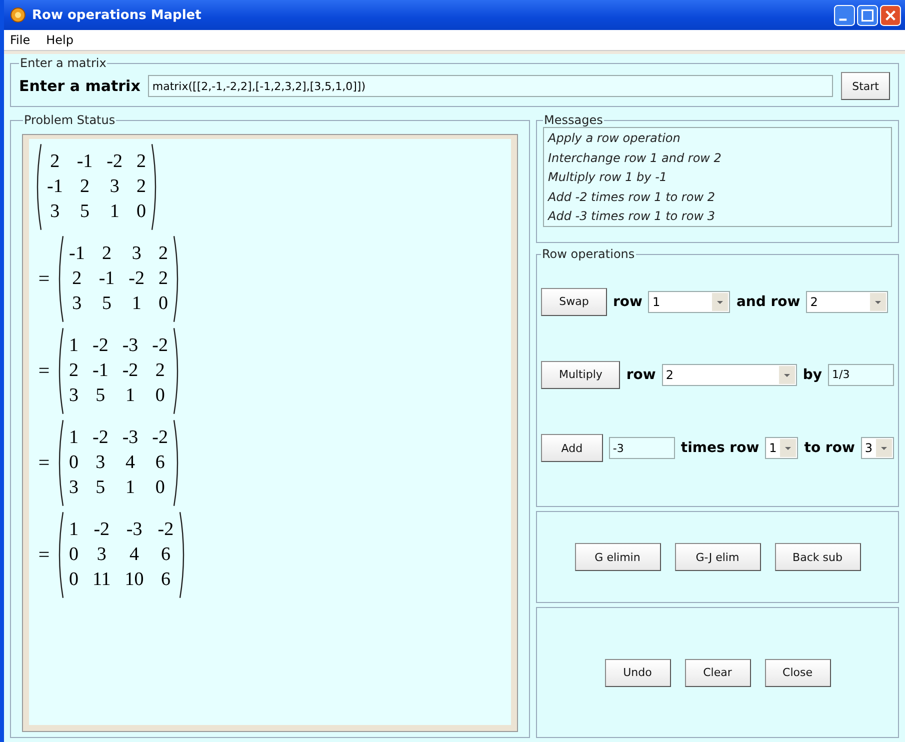  I want to click on swap-button: Swap, so click(574, 302).